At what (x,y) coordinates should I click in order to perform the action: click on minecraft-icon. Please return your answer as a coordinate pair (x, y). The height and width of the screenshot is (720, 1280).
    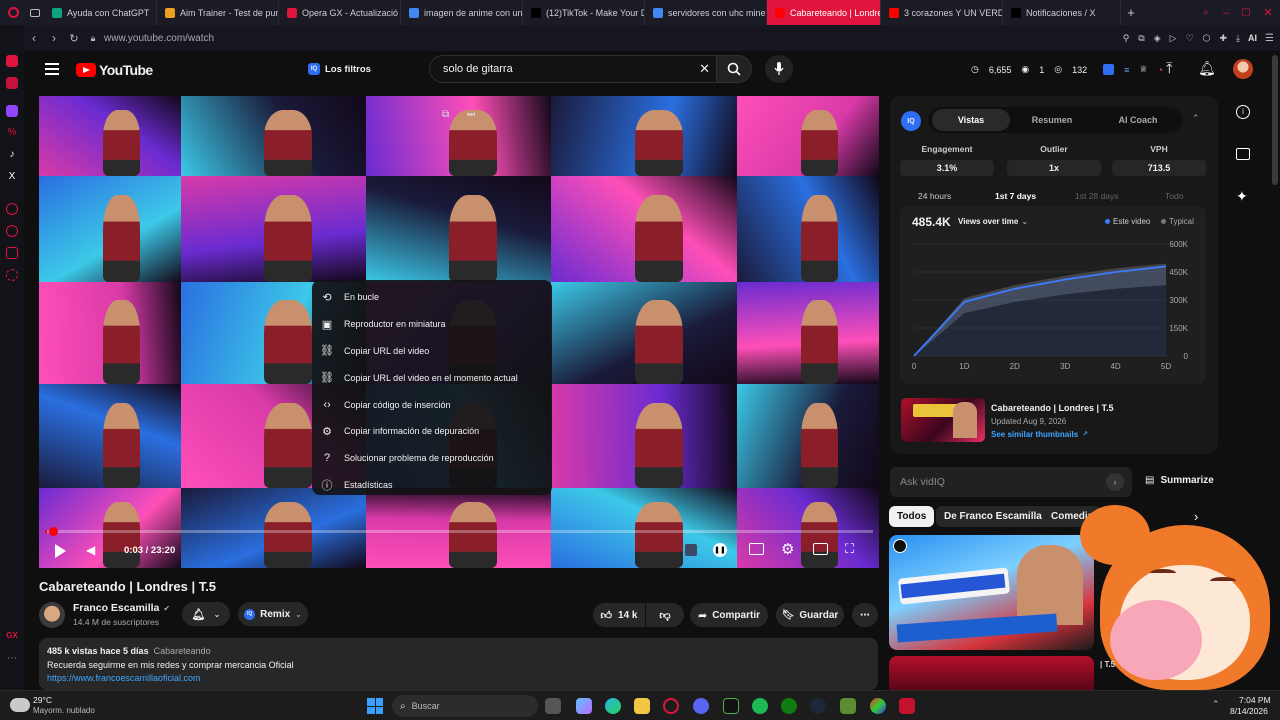
    Looking at the image, I should click on (848, 706).